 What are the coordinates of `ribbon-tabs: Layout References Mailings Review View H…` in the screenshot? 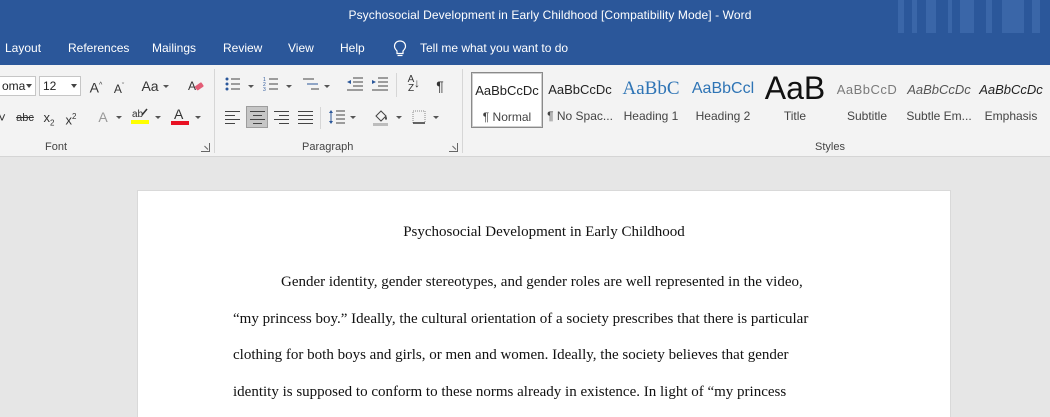 It's located at (525, 49).